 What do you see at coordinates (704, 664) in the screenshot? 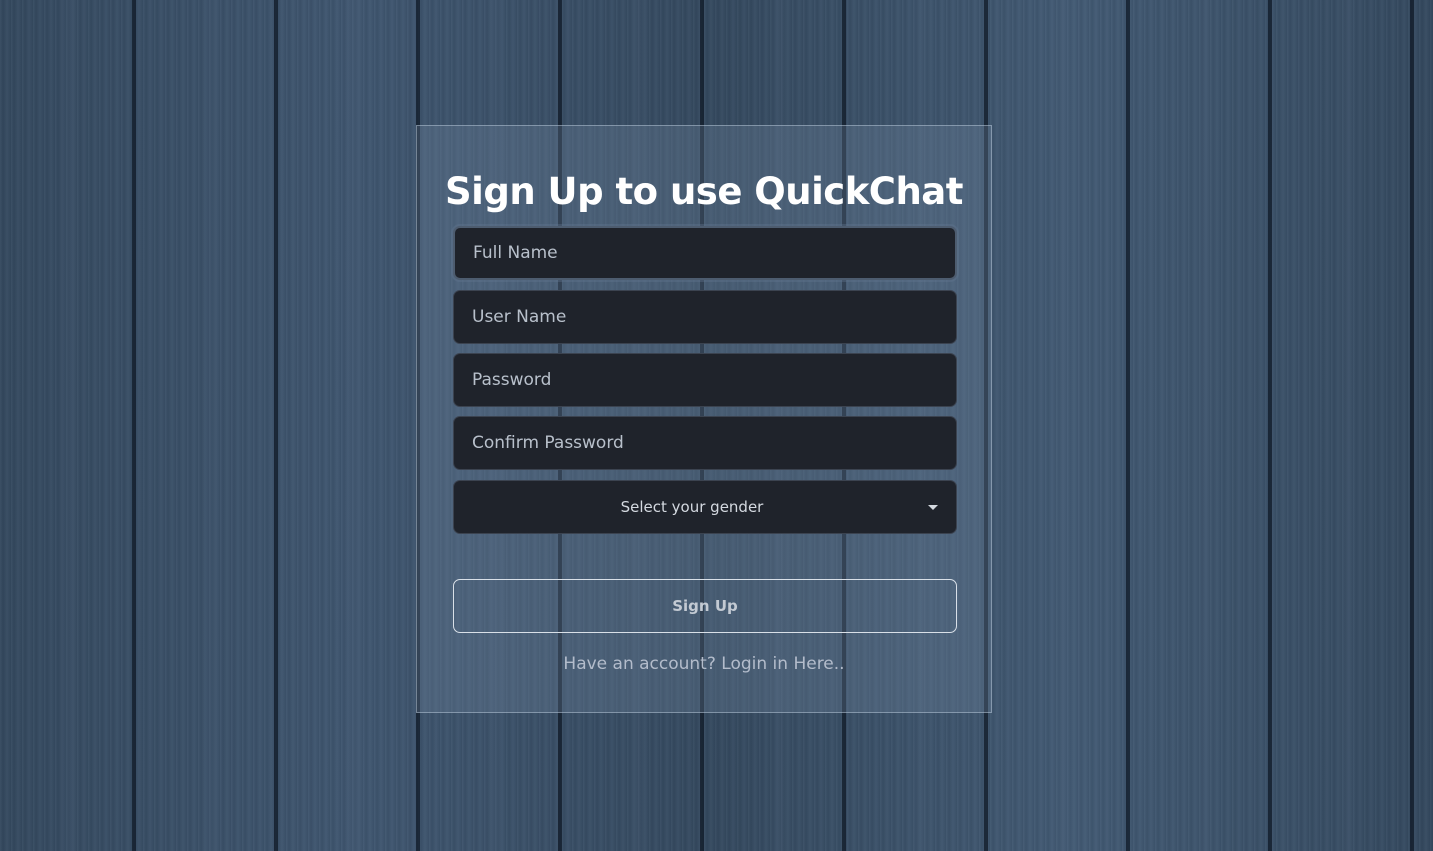
I see `login-link: Have an account? Login in Here..` at bounding box center [704, 664].